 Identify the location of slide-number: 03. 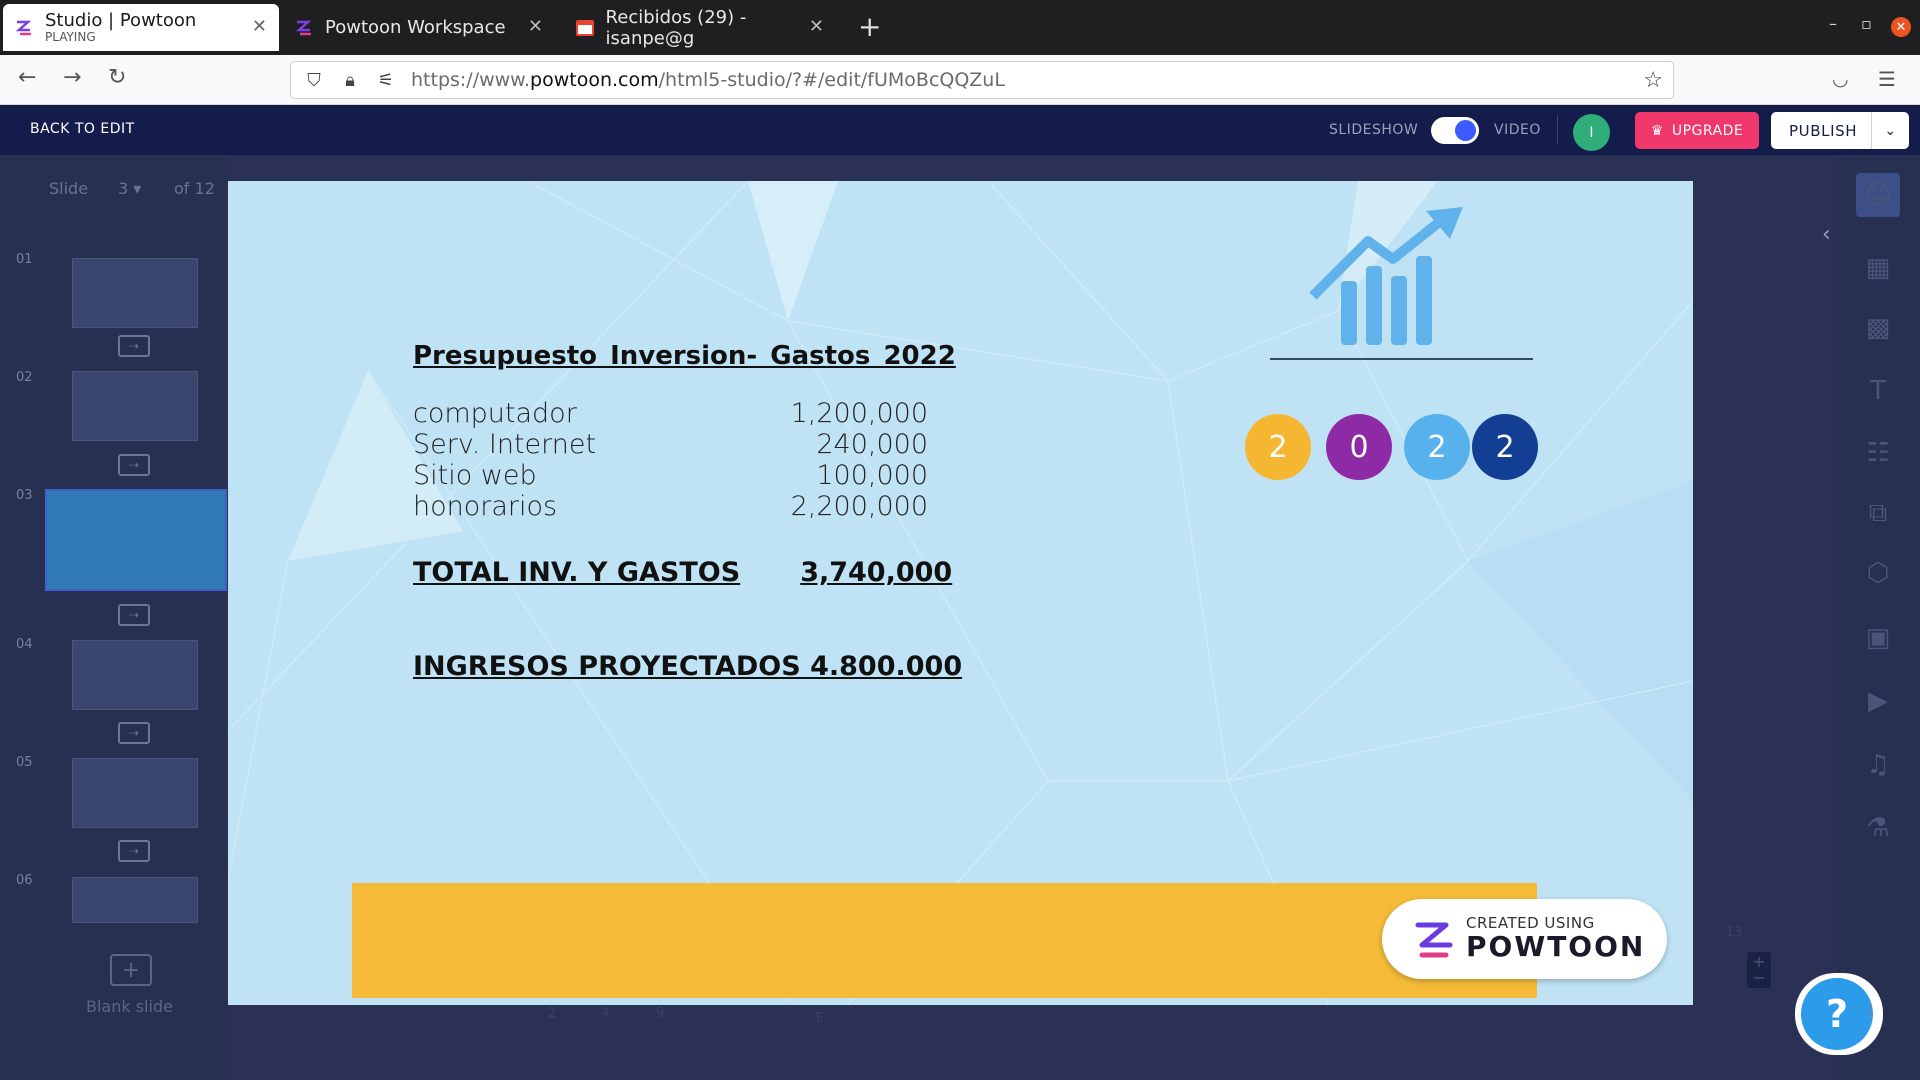
(24, 495).